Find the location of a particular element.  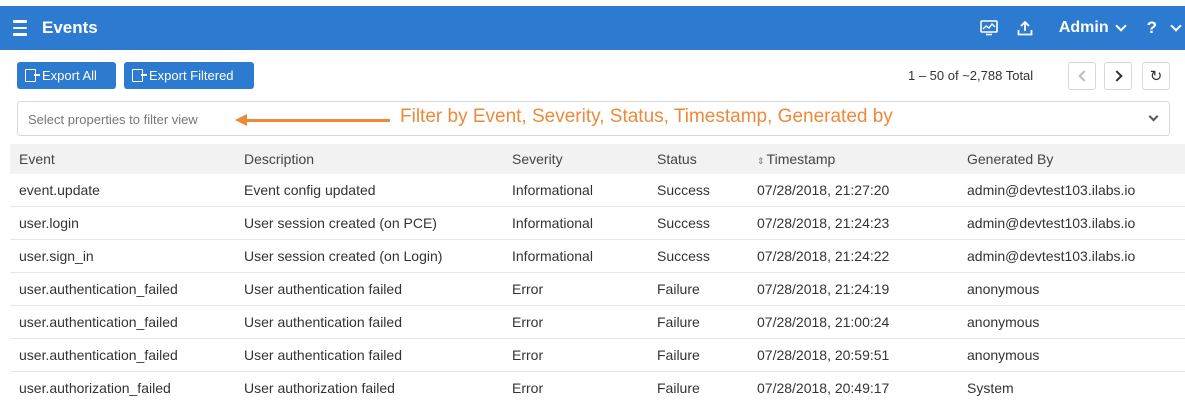

cell-timestamp: 07/28/2018, 20:59:51 is located at coordinates (823, 355).